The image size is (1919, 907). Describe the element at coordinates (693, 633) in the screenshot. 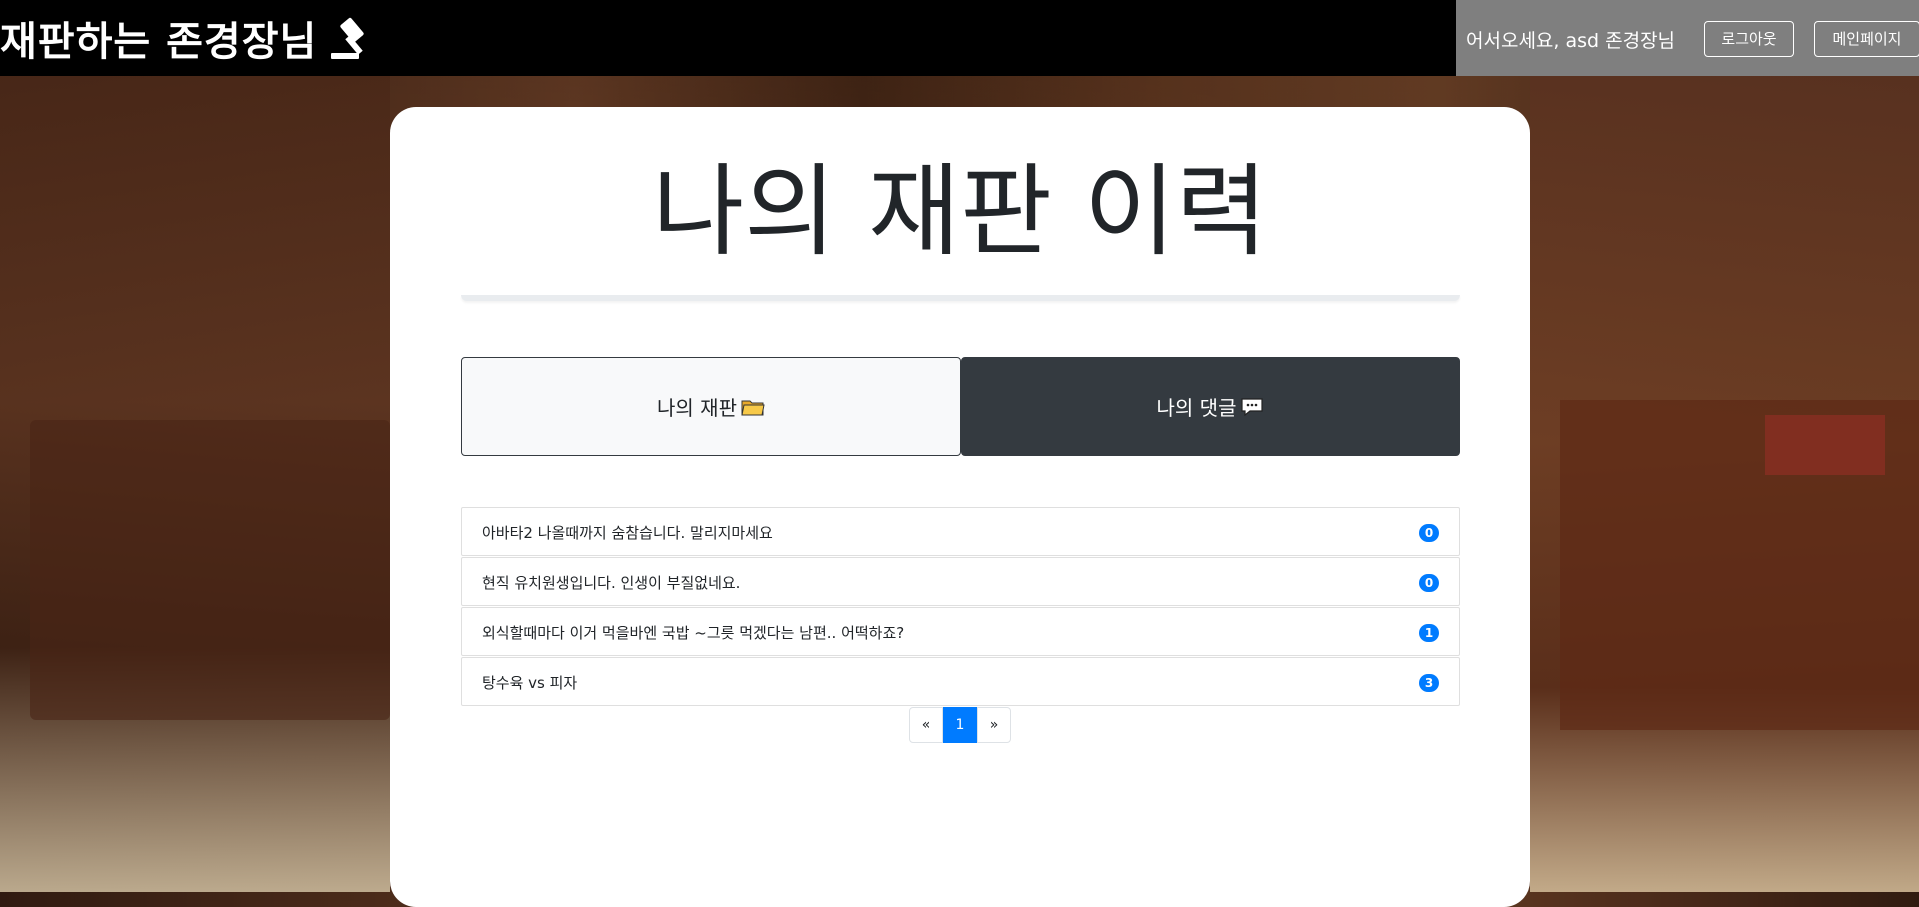

I see `comment-post-title: 외식할때마다 이거 먹을바엔 국밥 ~그릇 먹겠다는 남편.. 어떡하죠?` at that location.